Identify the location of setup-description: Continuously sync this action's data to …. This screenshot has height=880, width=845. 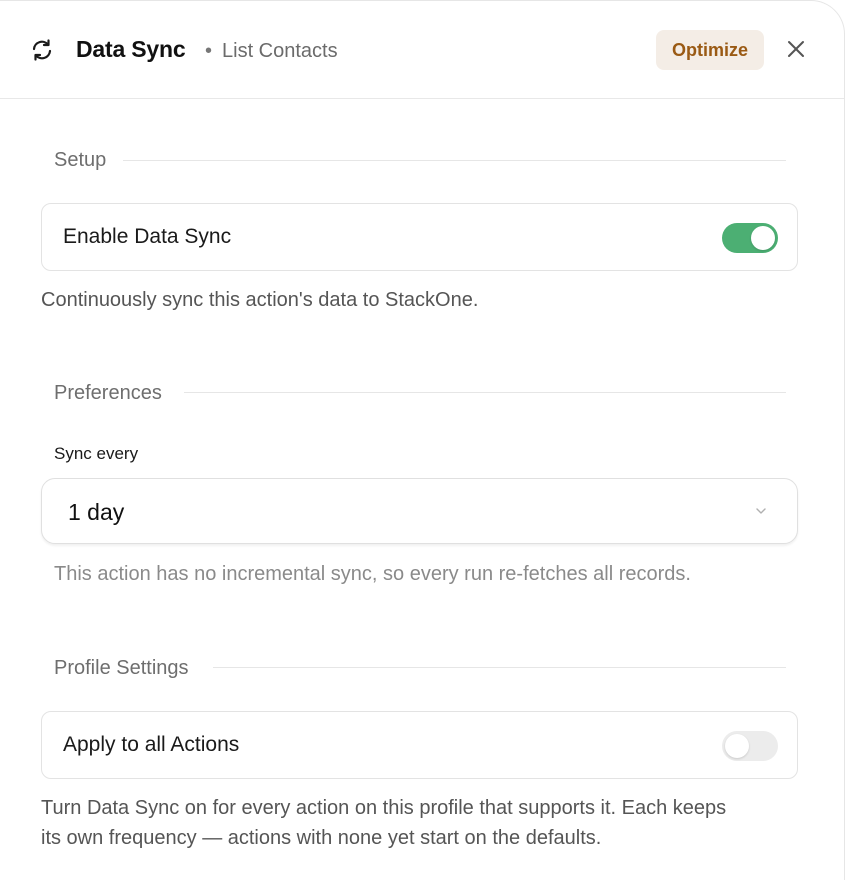
(260, 300).